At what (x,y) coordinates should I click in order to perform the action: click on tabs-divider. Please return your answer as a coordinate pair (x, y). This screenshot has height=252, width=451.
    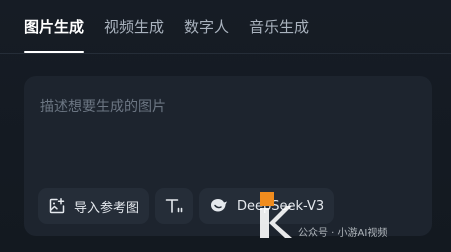
    Looking at the image, I should click on (225, 53).